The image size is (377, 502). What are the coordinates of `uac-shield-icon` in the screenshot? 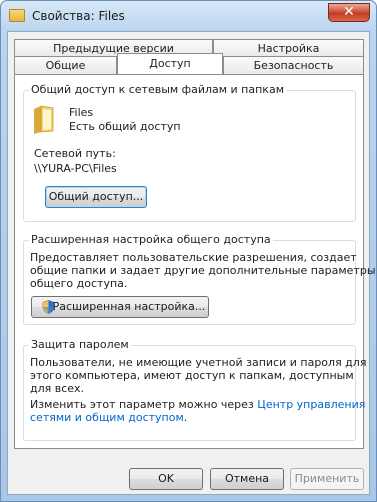 It's located at (48, 307).